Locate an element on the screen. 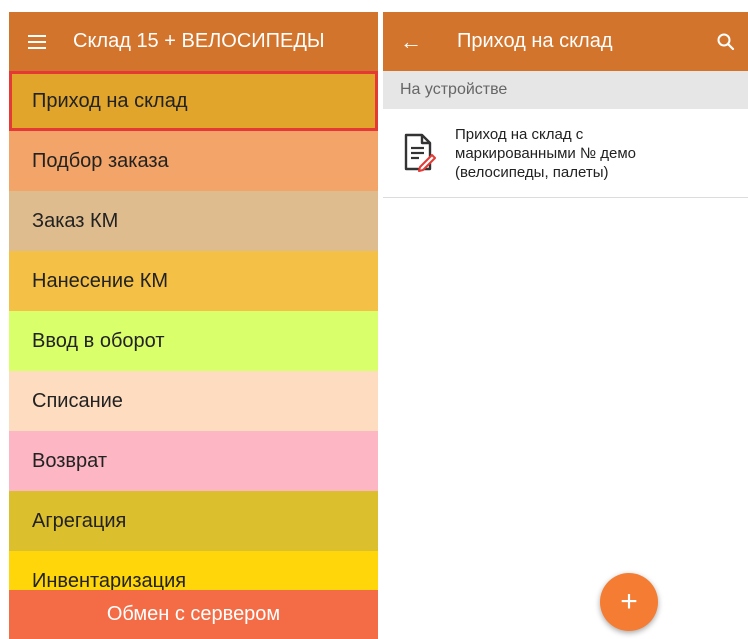 The image size is (748, 639). left-app-bar: Склад 15 + ВЕЛОСИПЕДЫ is located at coordinates (193, 41).